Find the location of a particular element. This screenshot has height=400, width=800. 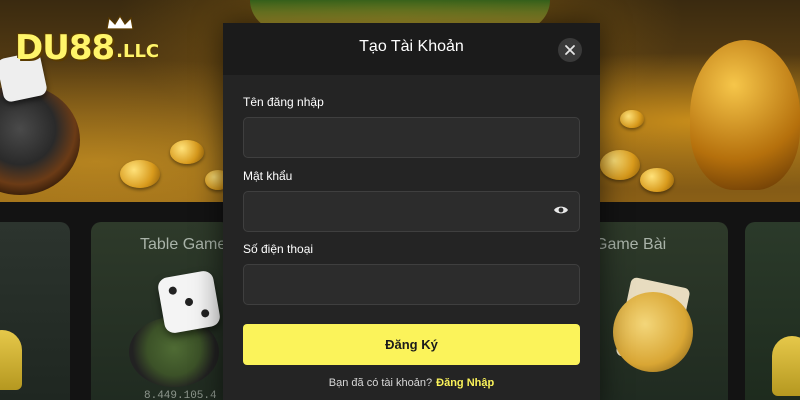

dice-image is located at coordinates (189, 302).